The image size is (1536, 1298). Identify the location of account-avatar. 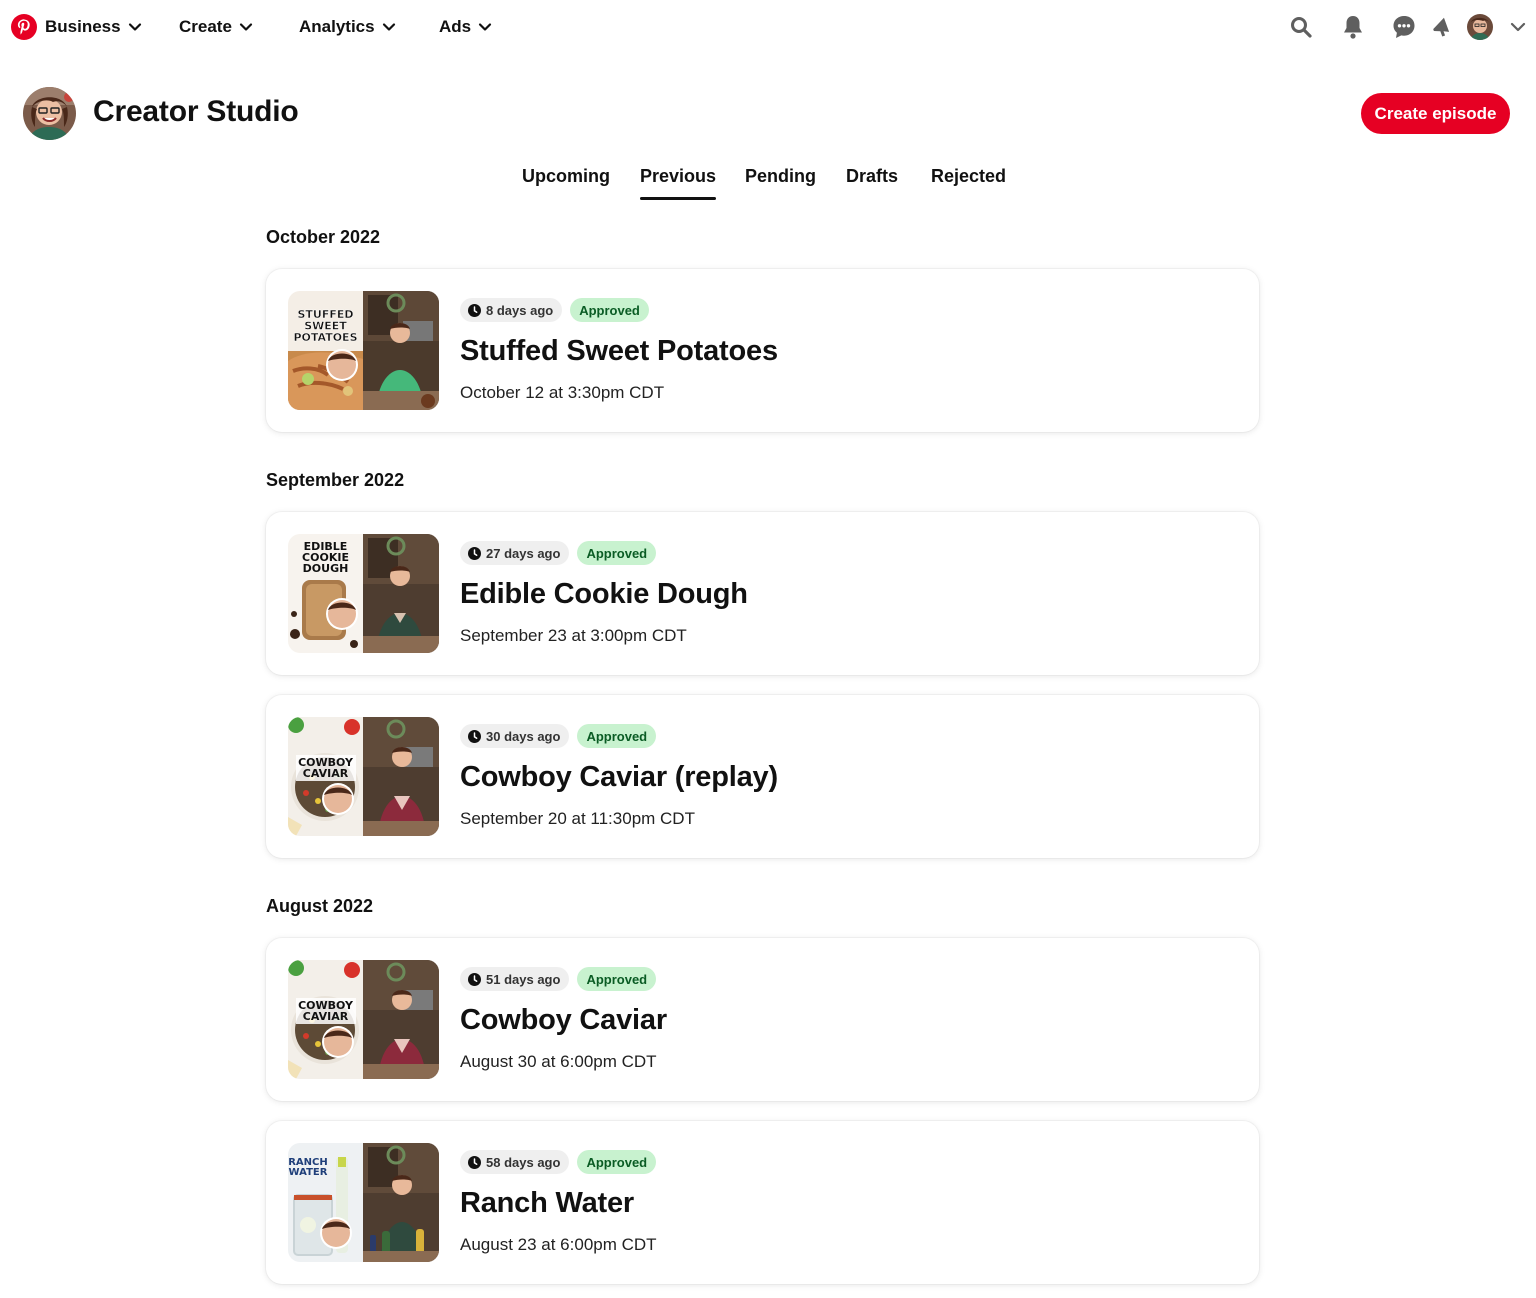
(1480, 27).